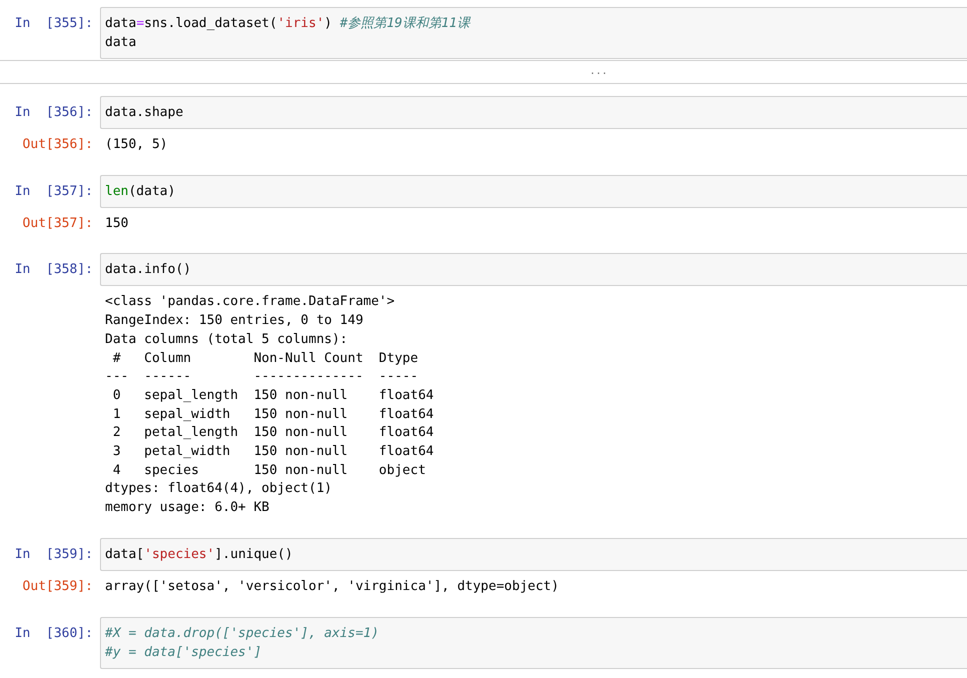  What do you see at coordinates (53, 555) in the screenshot?
I see `input-prompt: In [359]:` at bounding box center [53, 555].